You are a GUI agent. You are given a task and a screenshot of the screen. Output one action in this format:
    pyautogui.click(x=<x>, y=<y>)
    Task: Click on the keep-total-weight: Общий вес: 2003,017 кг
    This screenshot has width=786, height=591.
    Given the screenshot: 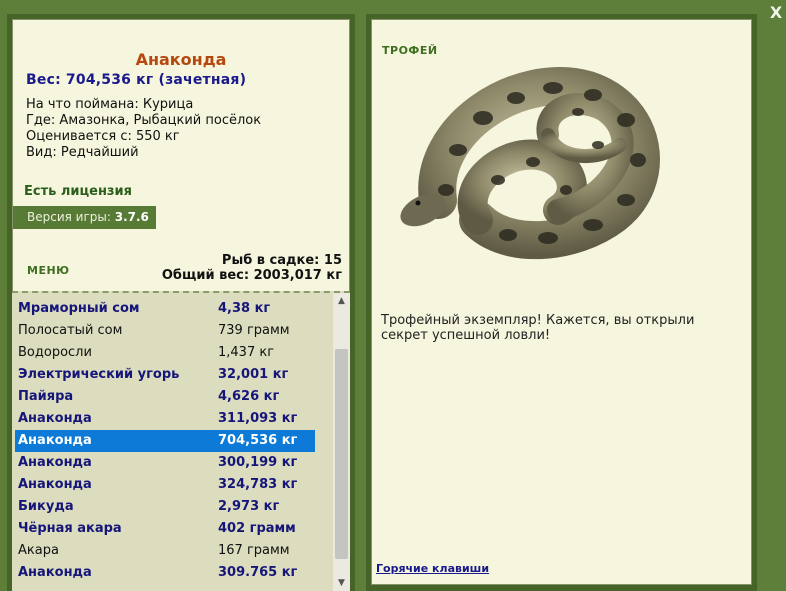 What is the action you would take?
    pyautogui.click(x=251, y=275)
    